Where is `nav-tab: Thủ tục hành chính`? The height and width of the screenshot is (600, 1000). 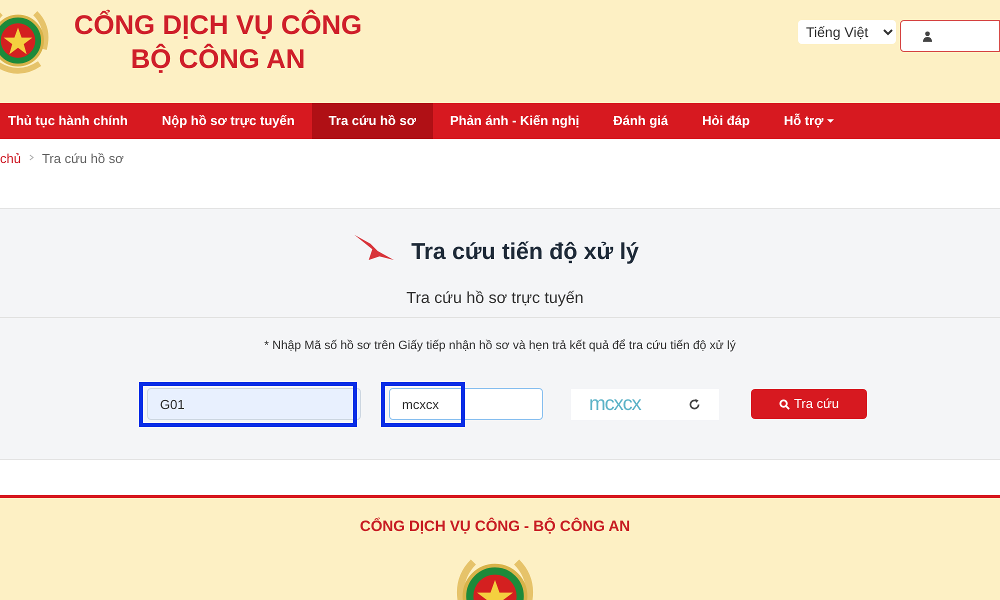 nav-tab: Thủ tục hành chính is located at coordinates (72, 121).